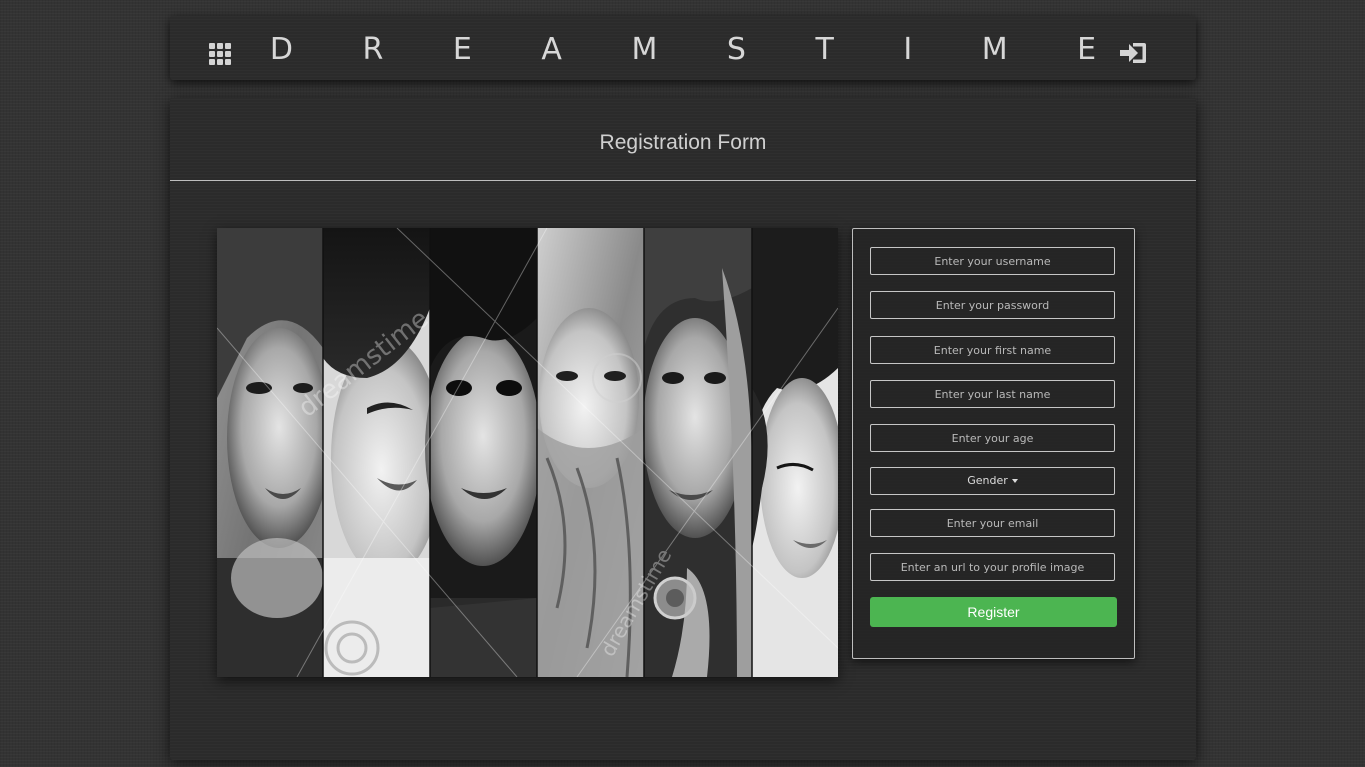 Image resolution: width=1365 pixels, height=767 pixels. I want to click on register-button: Register, so click(993, 612).